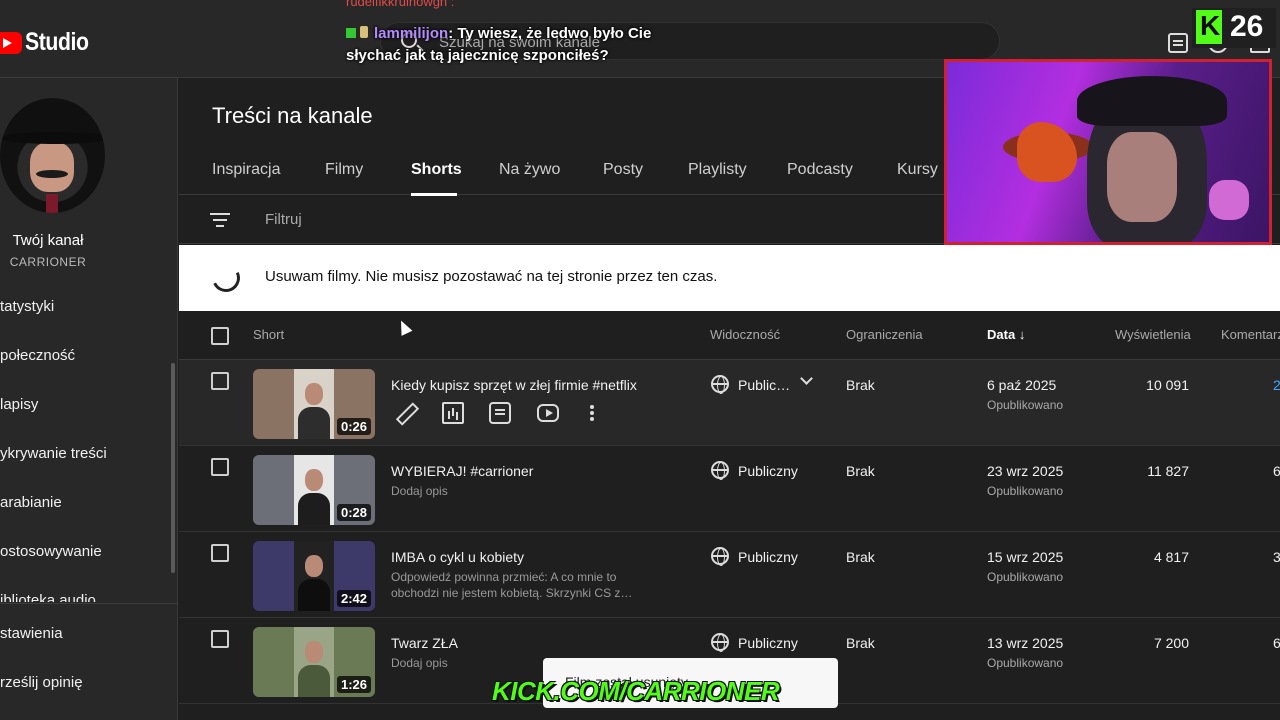  Describe the element at coordinates (57, 42) in the screenshot. I see `logo-text: Studio` at that location.